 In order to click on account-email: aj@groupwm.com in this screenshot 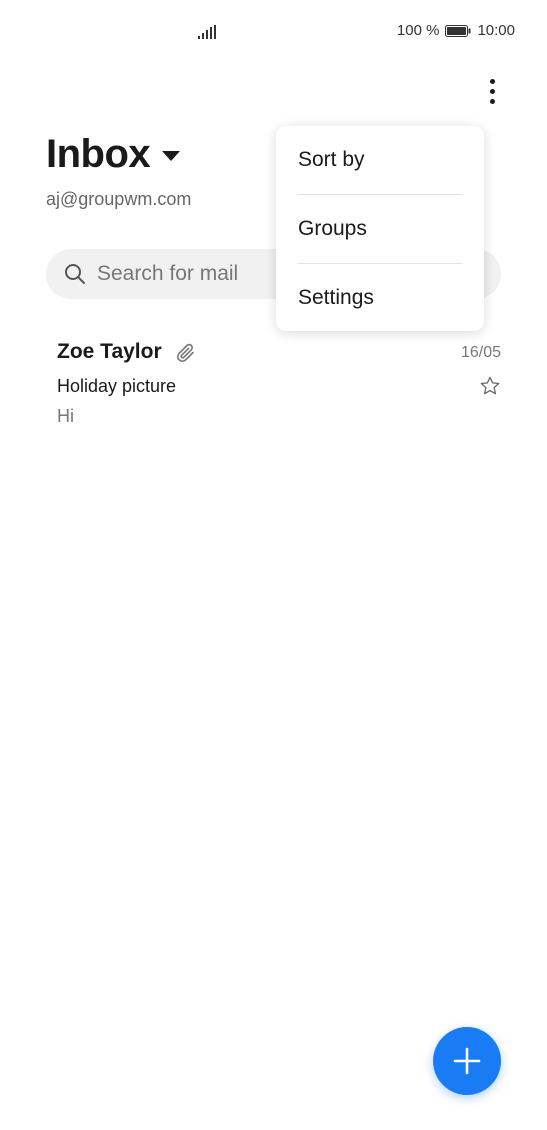, I will do `click(119, 199)`.